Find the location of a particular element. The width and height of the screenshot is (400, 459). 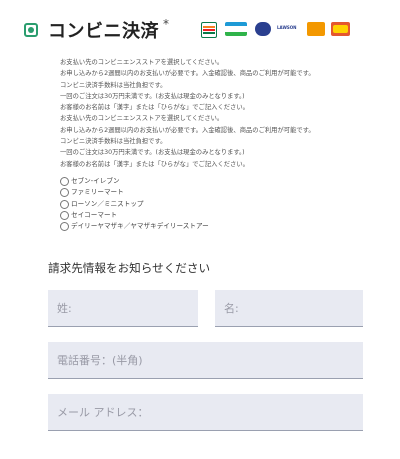

payment-method-title: コンビニ決済 * is located at coordinates (109, 30).